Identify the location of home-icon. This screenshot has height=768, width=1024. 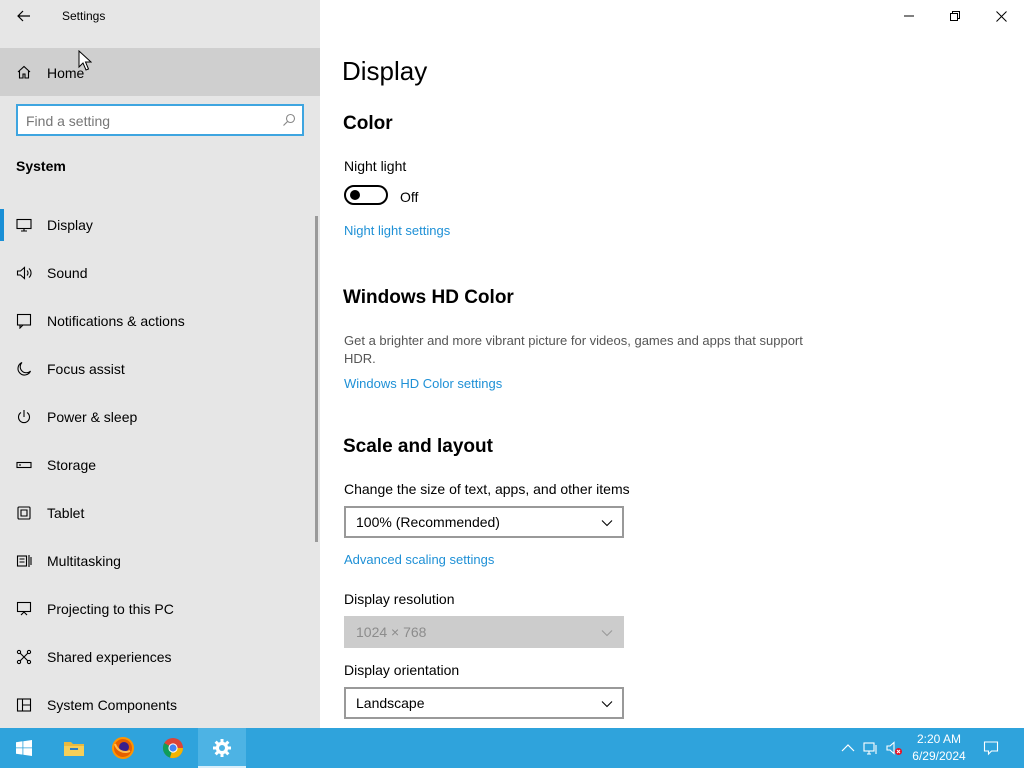
(24, 72).